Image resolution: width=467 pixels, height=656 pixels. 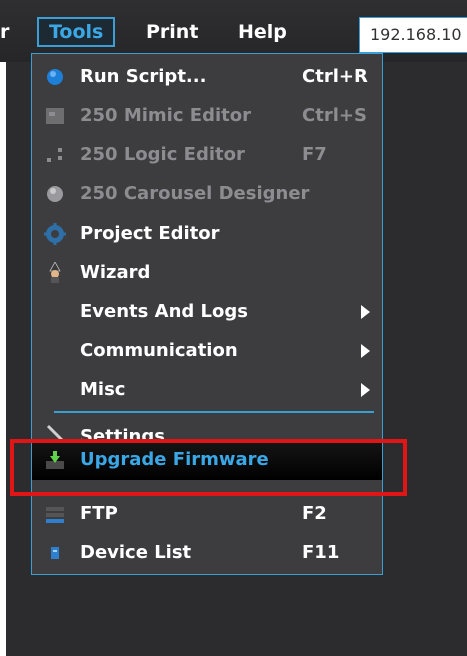 I want to click on menu-item-label: Project Editor, so click(x=150, y=233).